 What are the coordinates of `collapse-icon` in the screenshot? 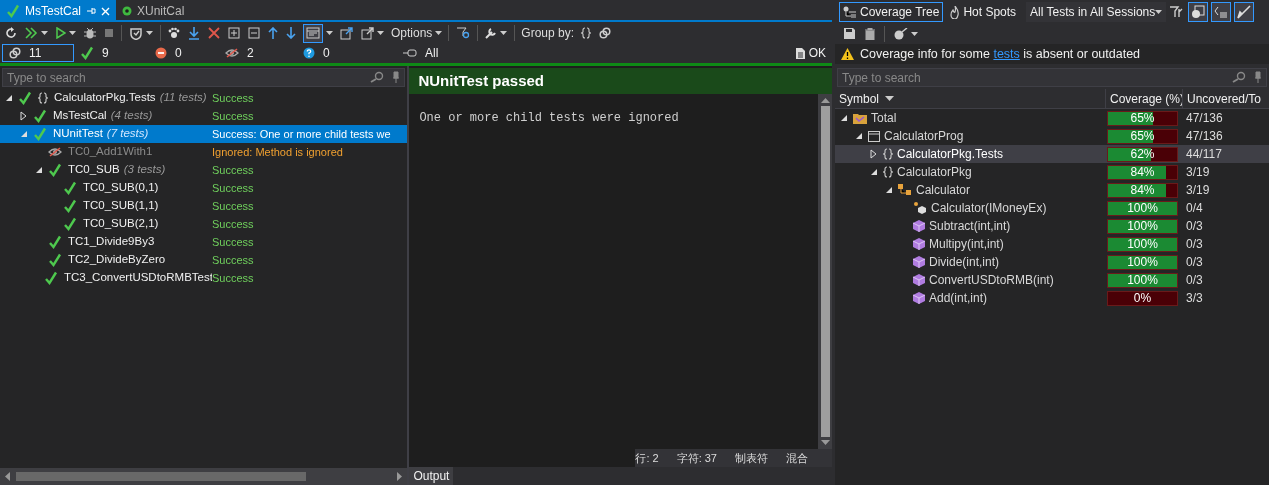 It's located at (254, 33).